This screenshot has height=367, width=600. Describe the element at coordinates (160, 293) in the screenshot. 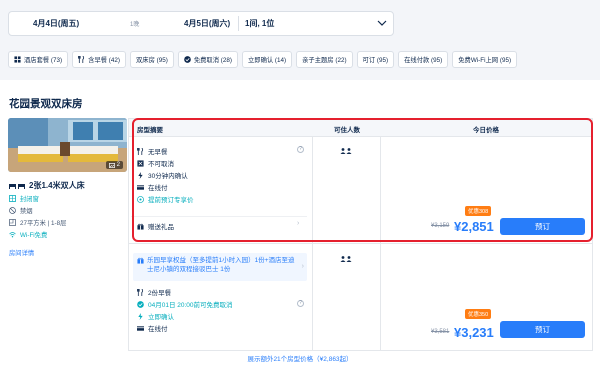

I see `inclusion-label: 2份早餐` at that location.